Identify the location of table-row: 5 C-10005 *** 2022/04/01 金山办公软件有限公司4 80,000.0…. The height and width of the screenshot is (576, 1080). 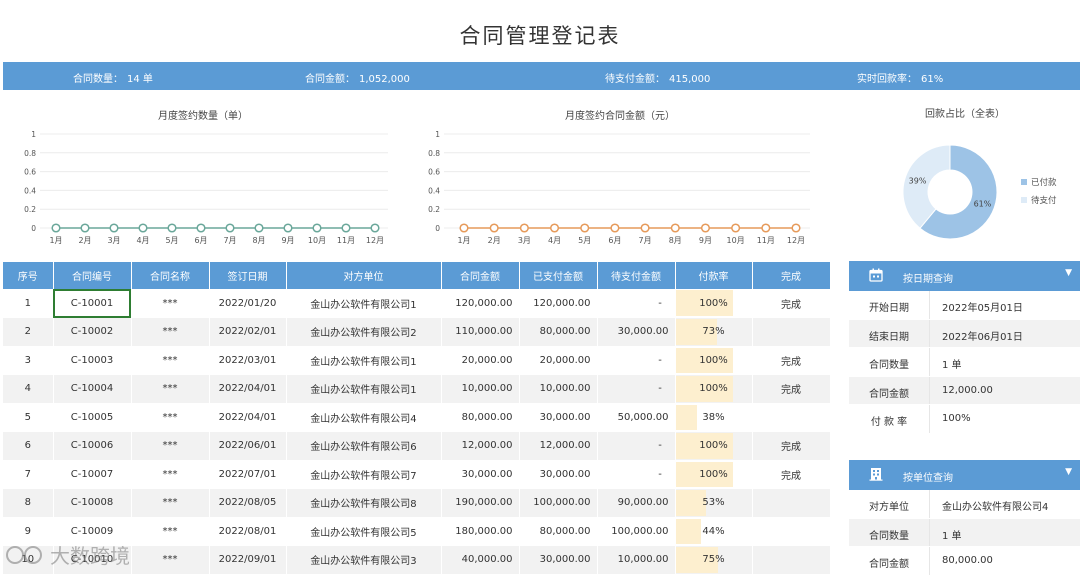
(417, 417).